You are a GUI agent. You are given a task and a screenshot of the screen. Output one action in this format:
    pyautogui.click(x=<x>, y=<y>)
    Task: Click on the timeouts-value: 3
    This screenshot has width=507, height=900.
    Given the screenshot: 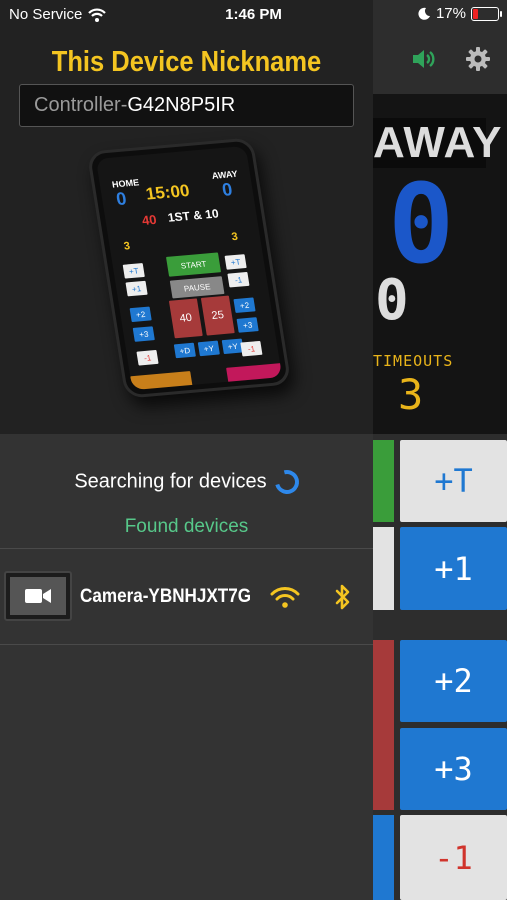 What is the action you would take?
    pyautogui.click(x=411, y=394)
    